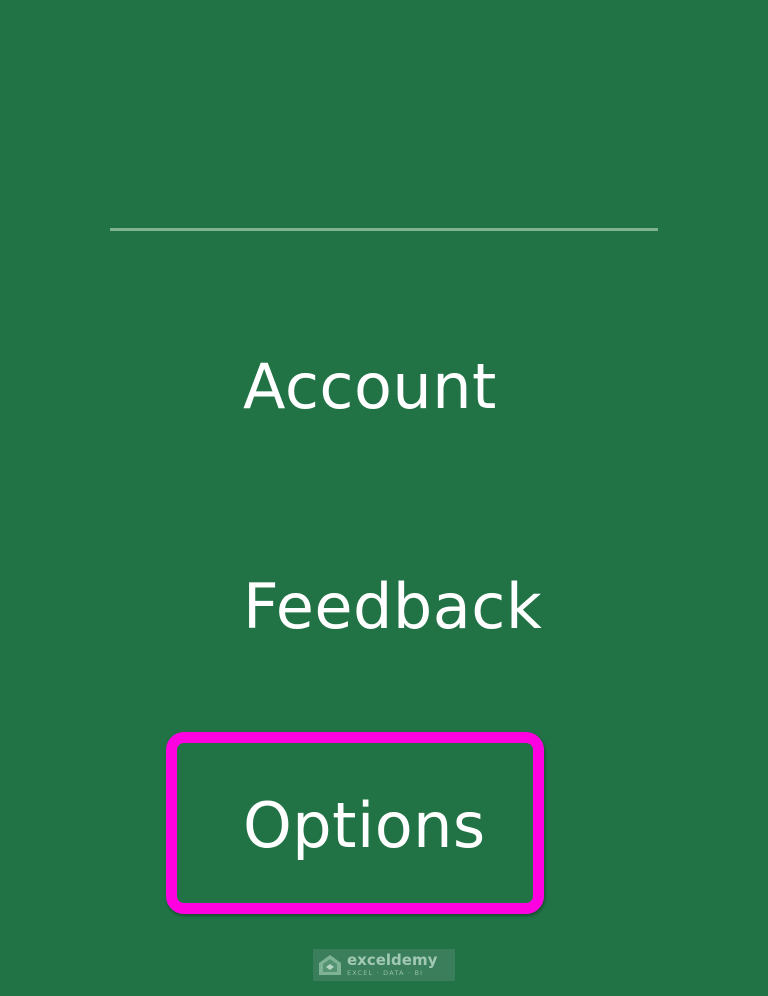 The image size is (768, 996). I want to click on nav-item-options: Options, so click(364, 826).